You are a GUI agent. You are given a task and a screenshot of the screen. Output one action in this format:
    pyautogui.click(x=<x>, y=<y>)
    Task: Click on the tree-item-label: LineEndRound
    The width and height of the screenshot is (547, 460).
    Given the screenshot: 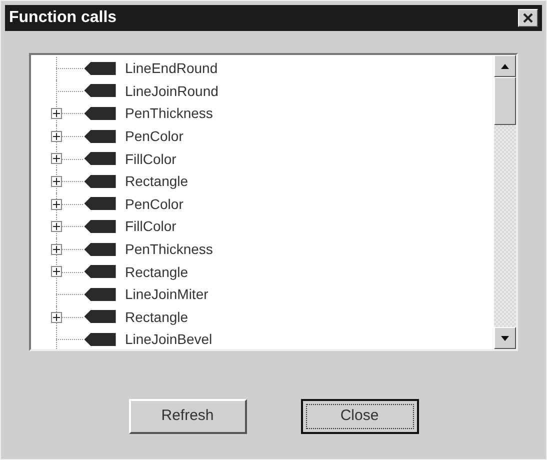 What is the action you would take?
    pyautogui.click(x=171, y=68)
    